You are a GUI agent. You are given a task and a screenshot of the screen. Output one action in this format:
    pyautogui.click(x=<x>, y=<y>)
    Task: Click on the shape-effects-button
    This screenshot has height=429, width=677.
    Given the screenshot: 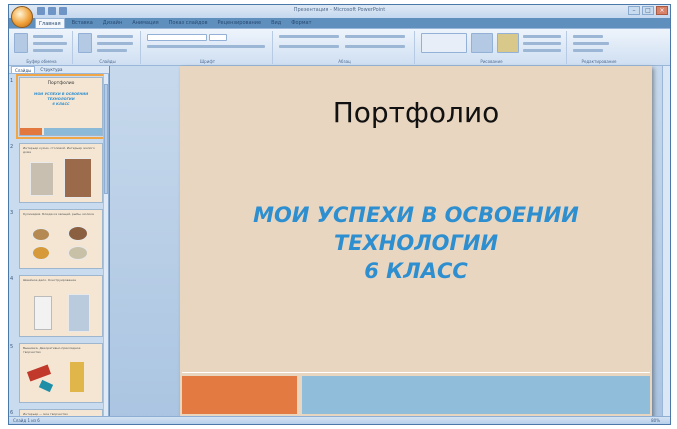 What is the action you would take?
    pyautogui.click(x=542, y=50)
    